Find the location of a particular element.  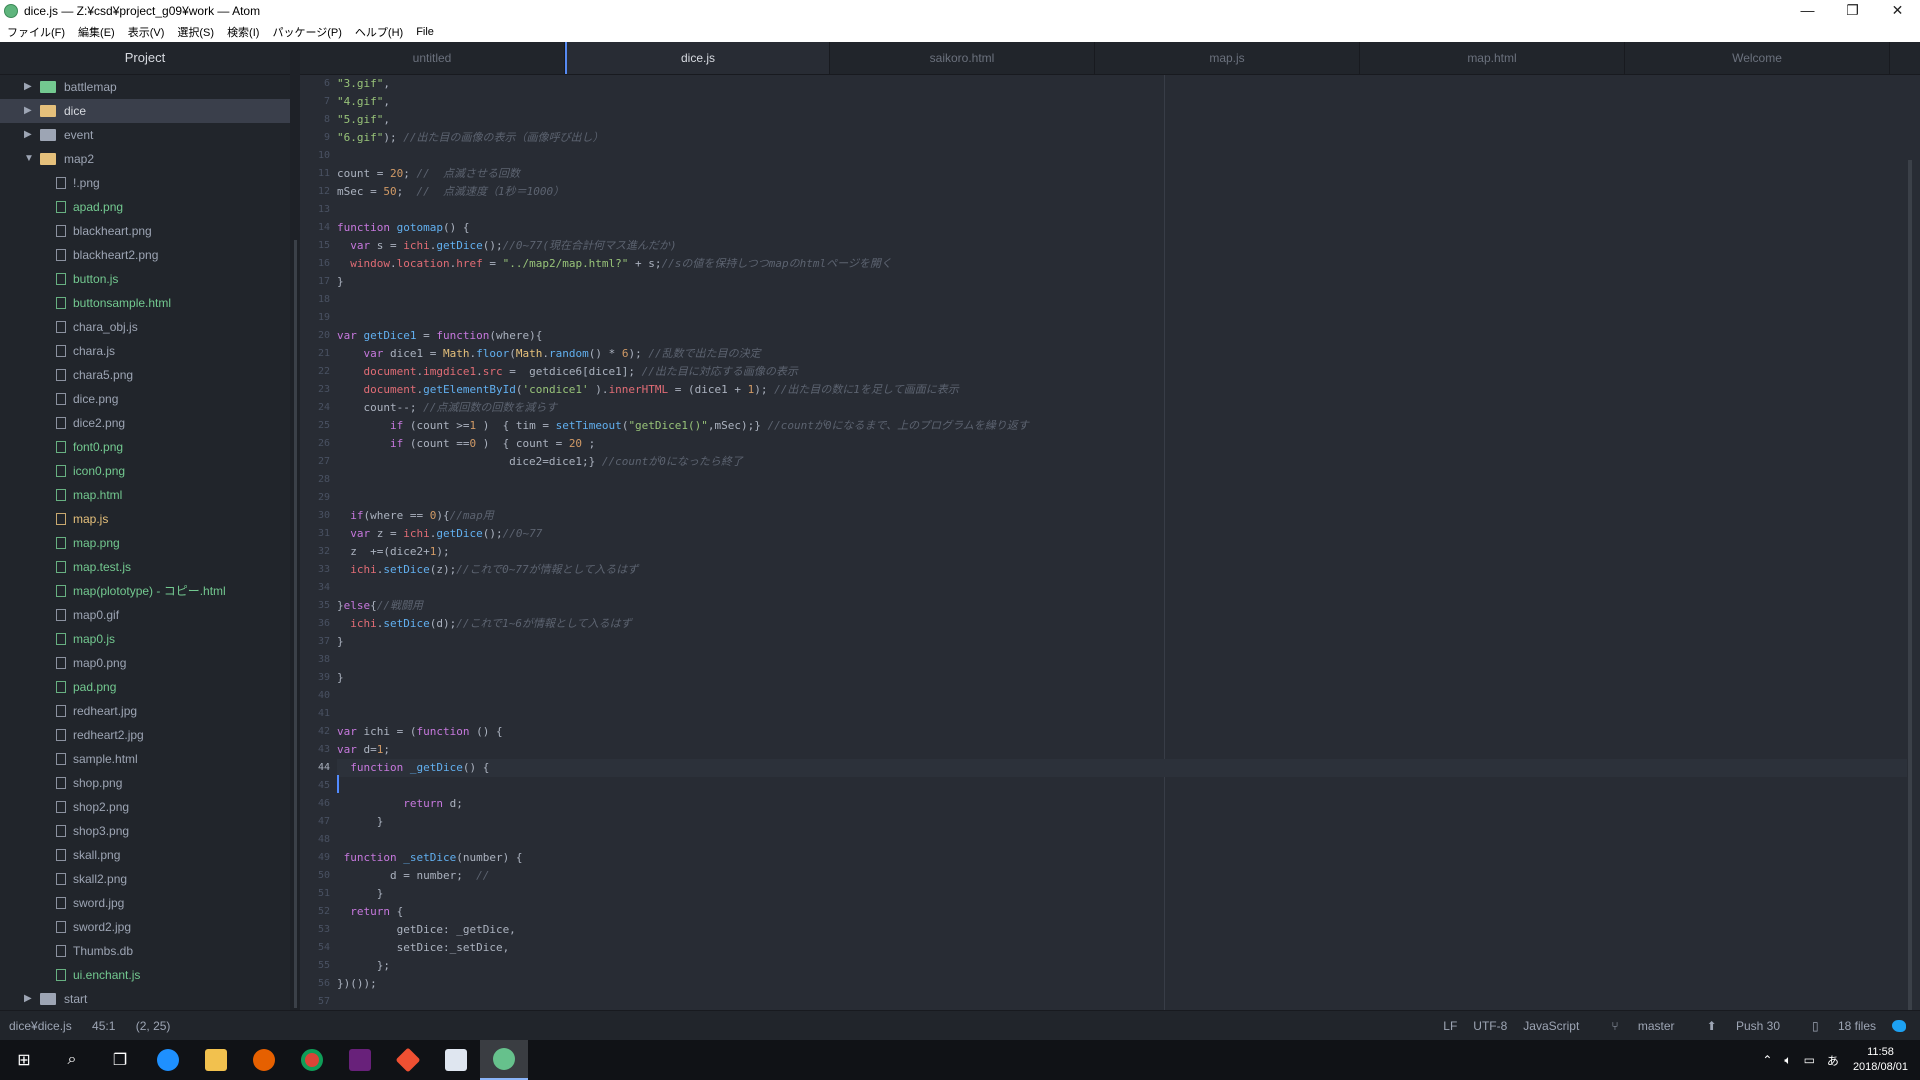

code-line: "4.gif", is located at coordinates (1122, 102).